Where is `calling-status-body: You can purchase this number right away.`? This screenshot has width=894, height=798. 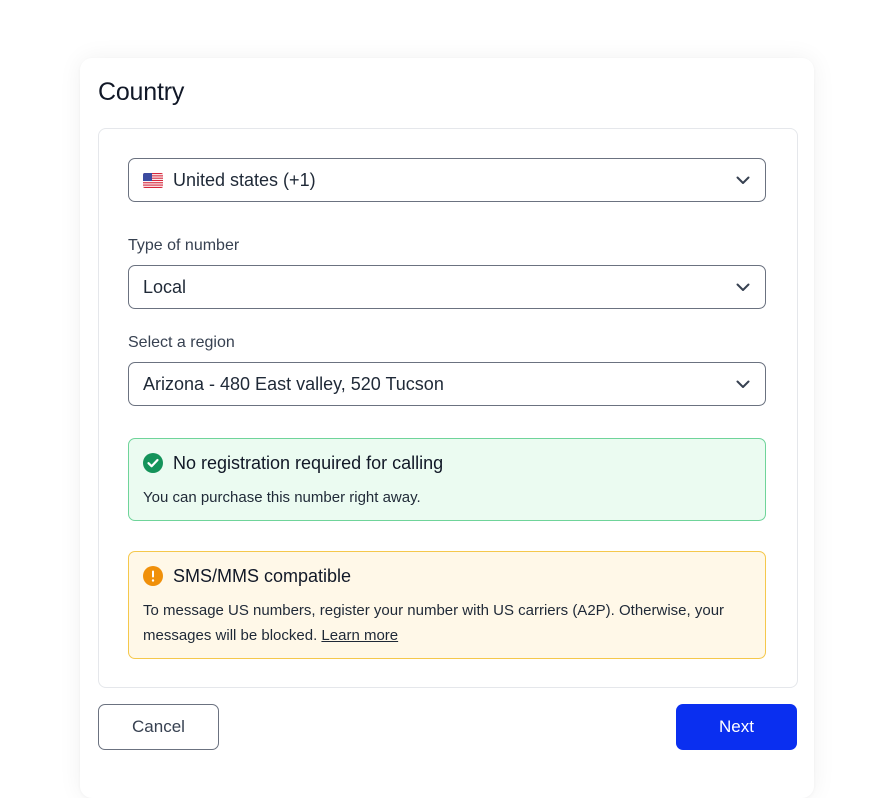 calling-status-body: You can purchase this number right away. is located at coordinates (282, 497).